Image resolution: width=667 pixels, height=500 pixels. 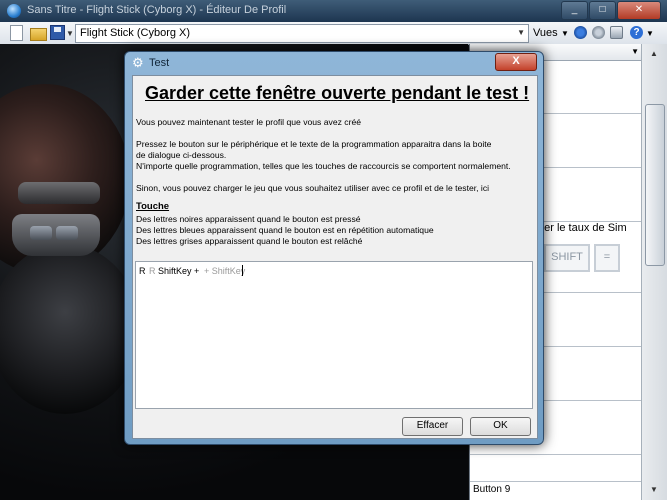 I want to click on globe-icon, so click(x=580, y=32).